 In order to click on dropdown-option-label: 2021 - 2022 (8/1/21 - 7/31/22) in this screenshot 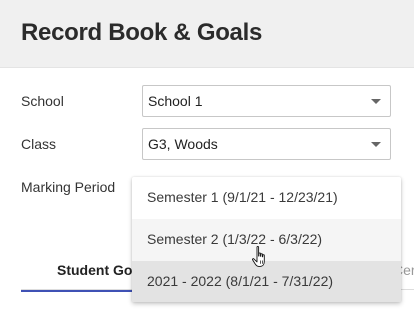, I will do `click(240, 281)`.